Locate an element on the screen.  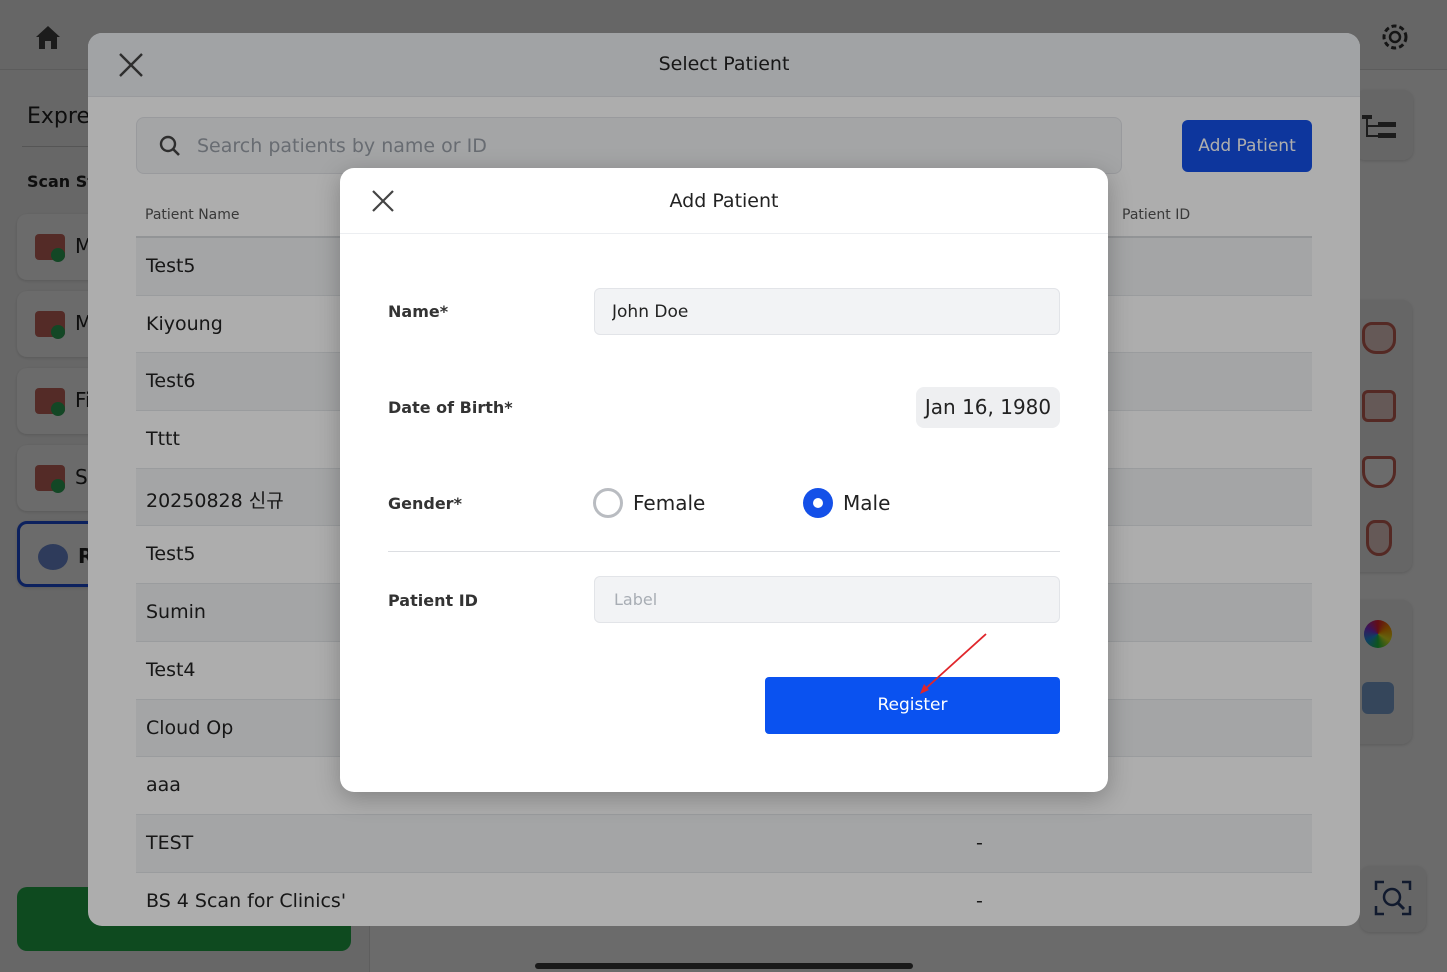
dialog-title: Add Patient is located at coordinates (724, 201).